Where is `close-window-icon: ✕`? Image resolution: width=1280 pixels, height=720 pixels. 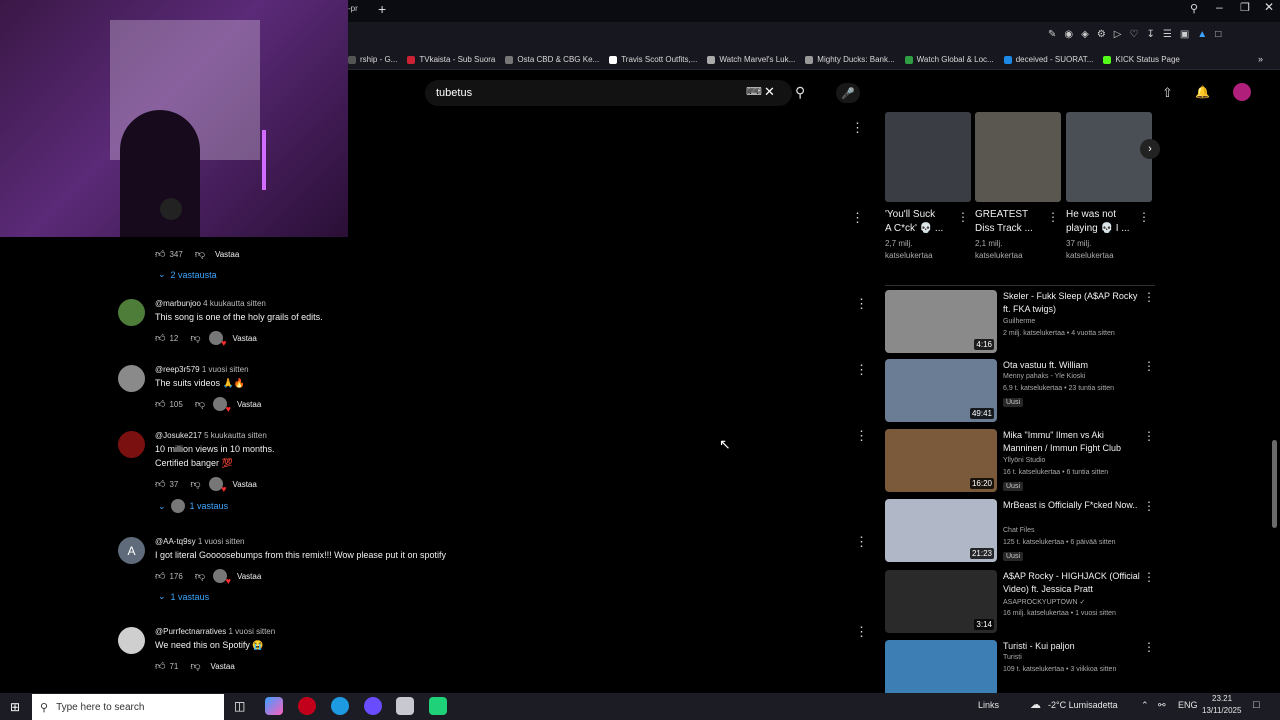 close-window-icon: ✕ is located at coordinates (1269, 7).